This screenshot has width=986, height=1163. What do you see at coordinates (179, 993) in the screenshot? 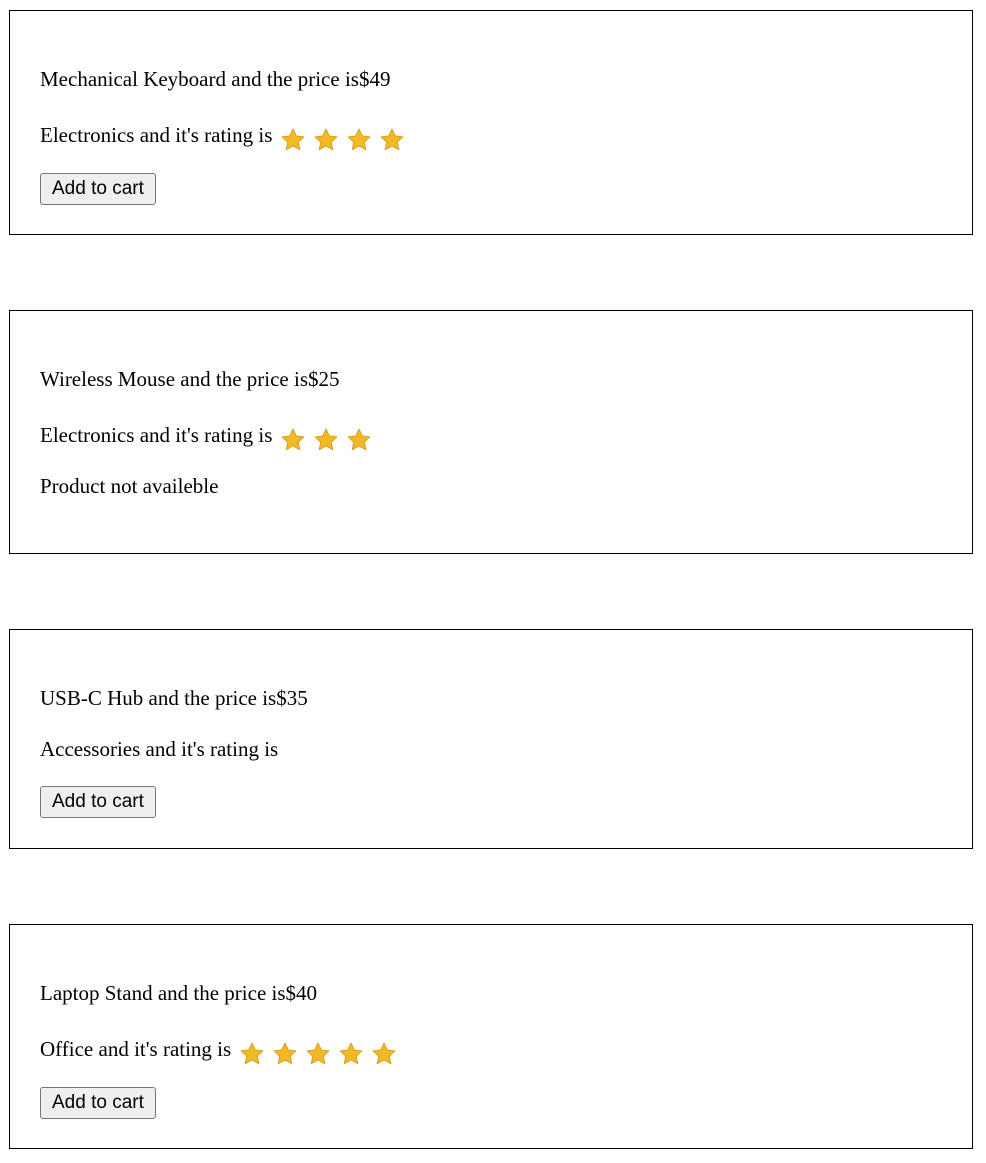
I see `product-title: Laptop Stand and the price is$40` at bounding box center [179, 993].